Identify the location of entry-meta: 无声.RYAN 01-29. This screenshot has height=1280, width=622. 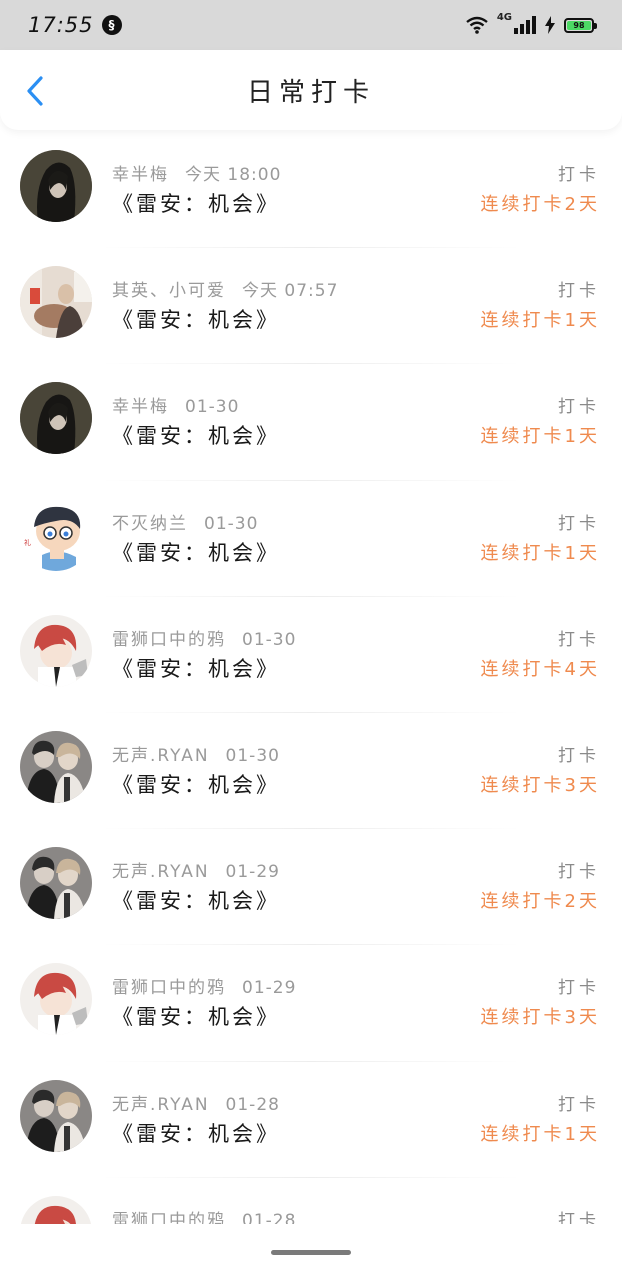
(196, 869).